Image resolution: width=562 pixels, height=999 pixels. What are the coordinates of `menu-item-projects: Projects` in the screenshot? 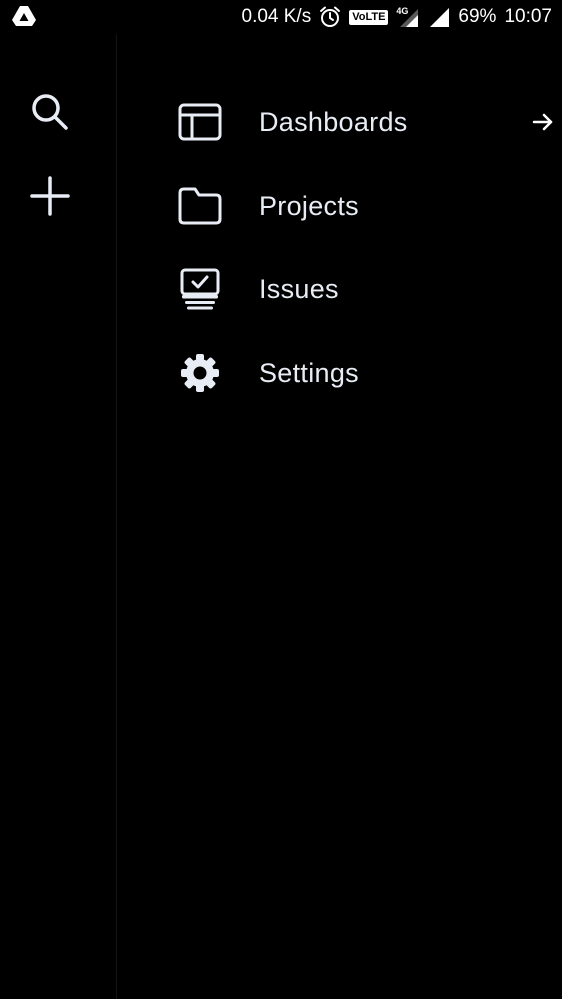 It's located at (339, 206).